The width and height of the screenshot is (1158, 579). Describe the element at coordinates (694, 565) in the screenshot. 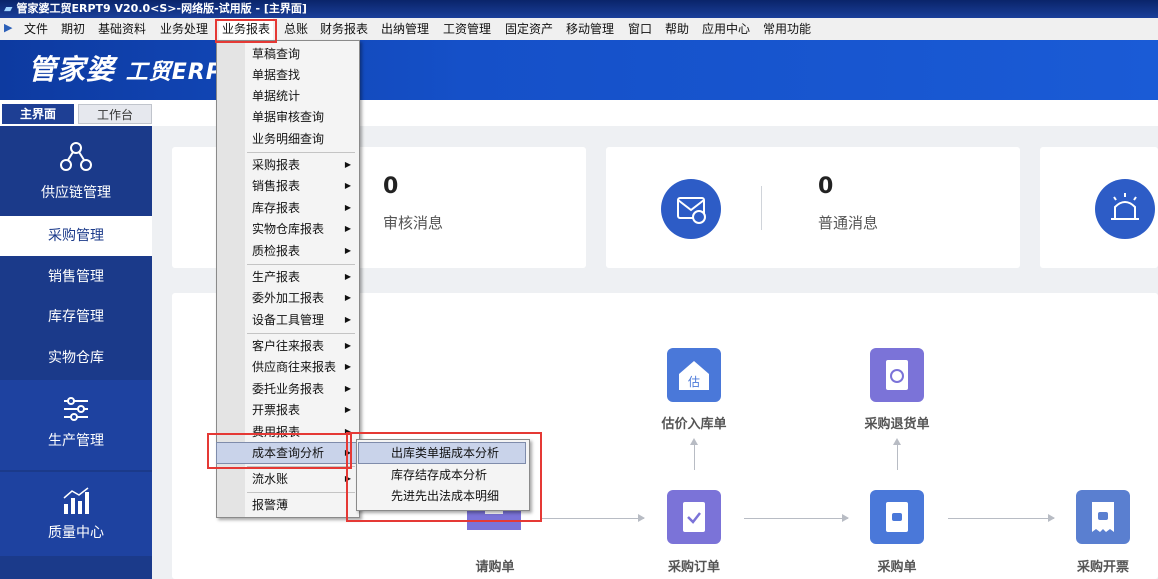

I see `flow-label-purchase-order: 采购订单` at that location.